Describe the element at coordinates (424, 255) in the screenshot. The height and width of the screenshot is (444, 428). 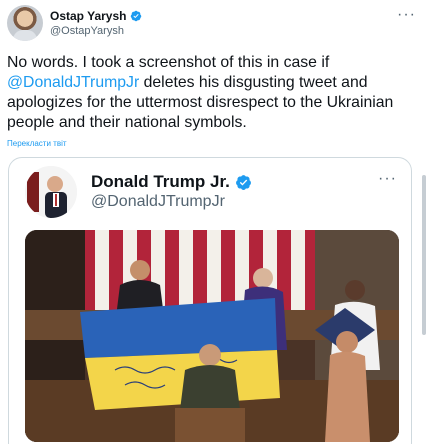
I see `scrollbar-thumb` at that location.